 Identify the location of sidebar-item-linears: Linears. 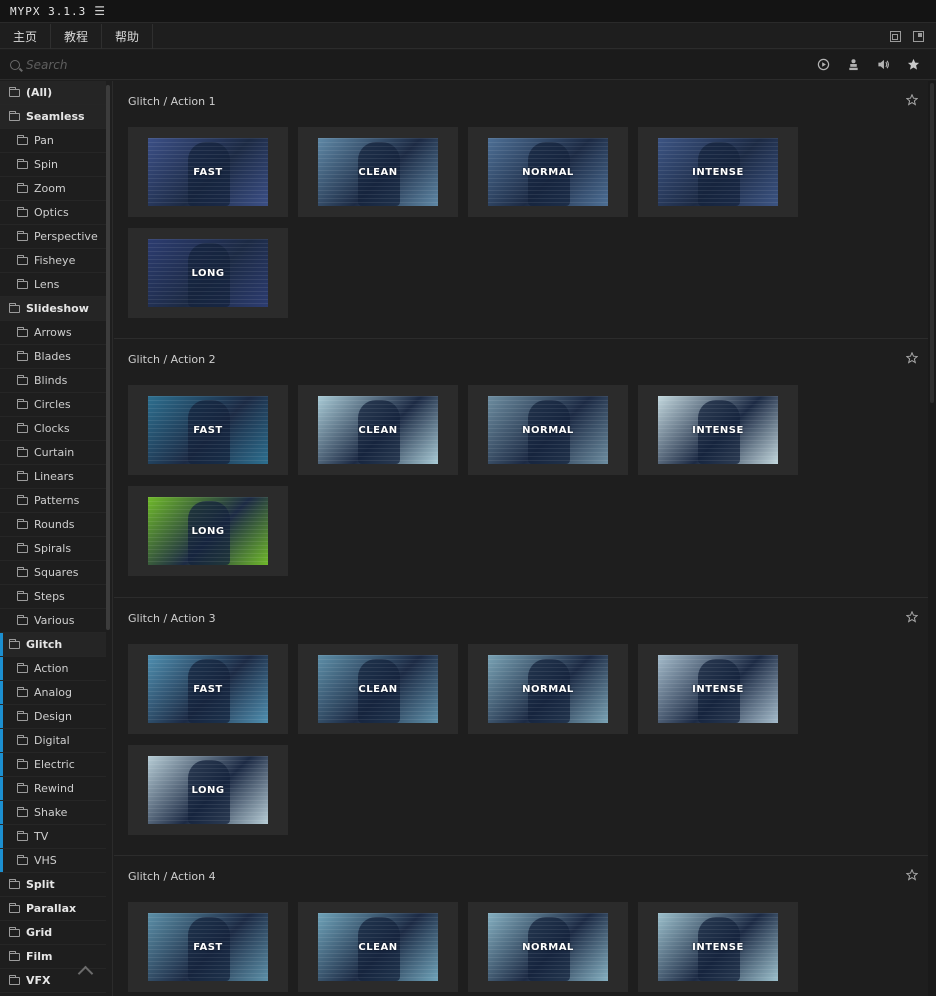
(53, 477).